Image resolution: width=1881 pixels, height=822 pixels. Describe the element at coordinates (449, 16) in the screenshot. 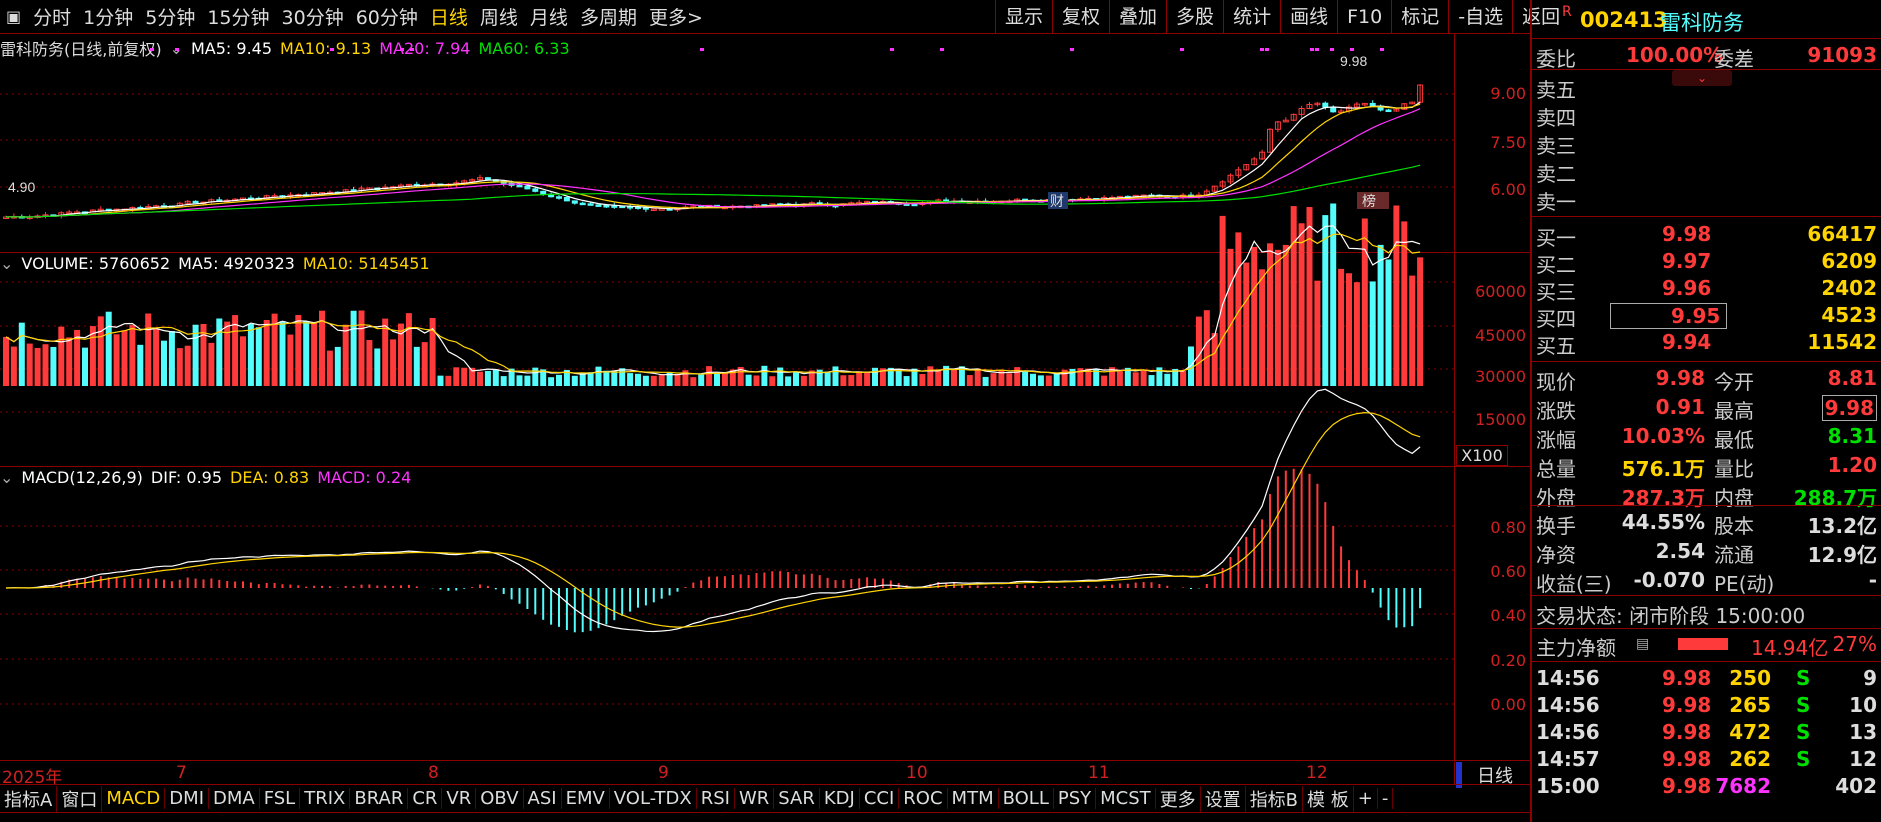

I see `period-tab-daily: 日线` at that location.